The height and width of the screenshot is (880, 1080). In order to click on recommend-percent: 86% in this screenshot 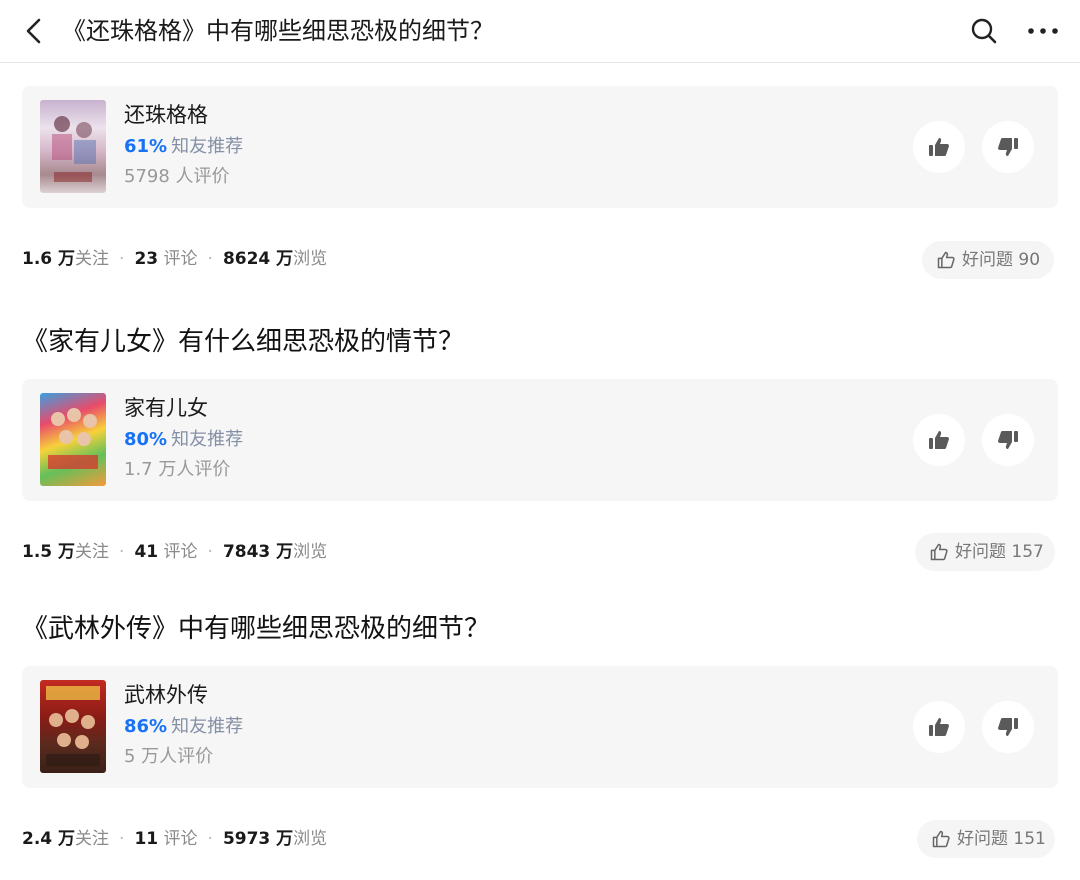, I will do `click(146, 726)`.